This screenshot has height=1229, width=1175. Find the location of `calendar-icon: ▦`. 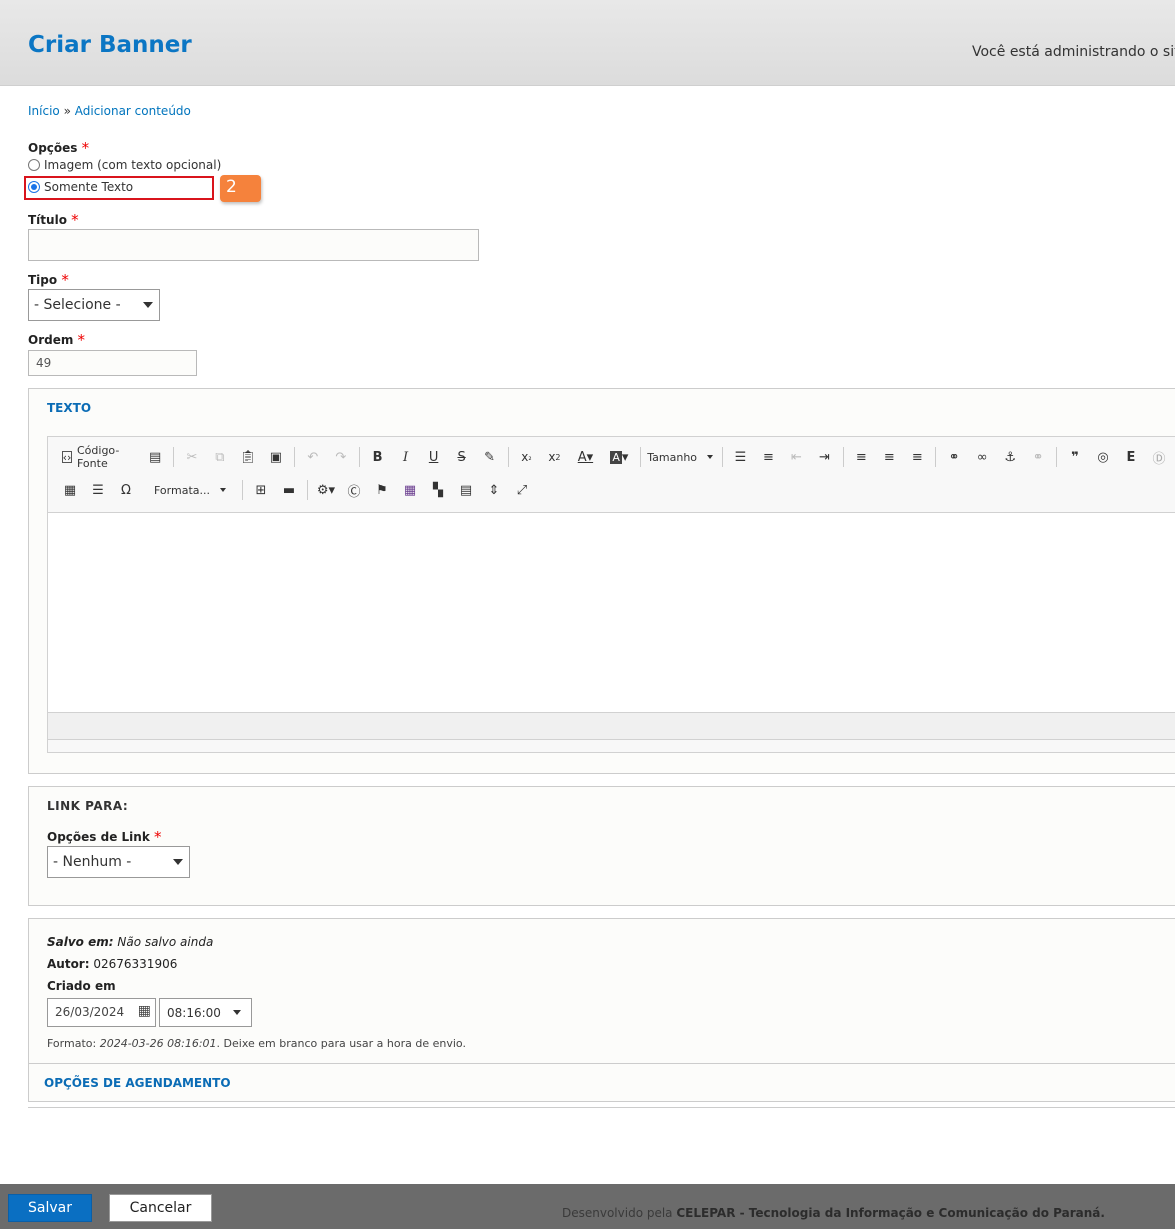

calendar-icon: ▦ is located at coordinates (144, 1011).